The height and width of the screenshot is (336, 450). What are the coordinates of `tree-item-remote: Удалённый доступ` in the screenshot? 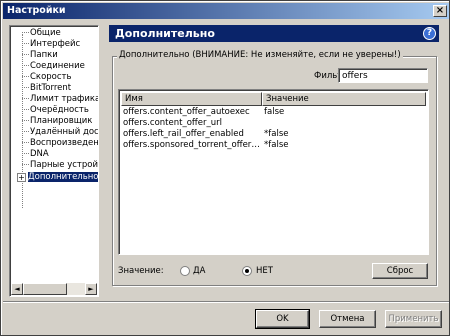 It's located at (60, 132).